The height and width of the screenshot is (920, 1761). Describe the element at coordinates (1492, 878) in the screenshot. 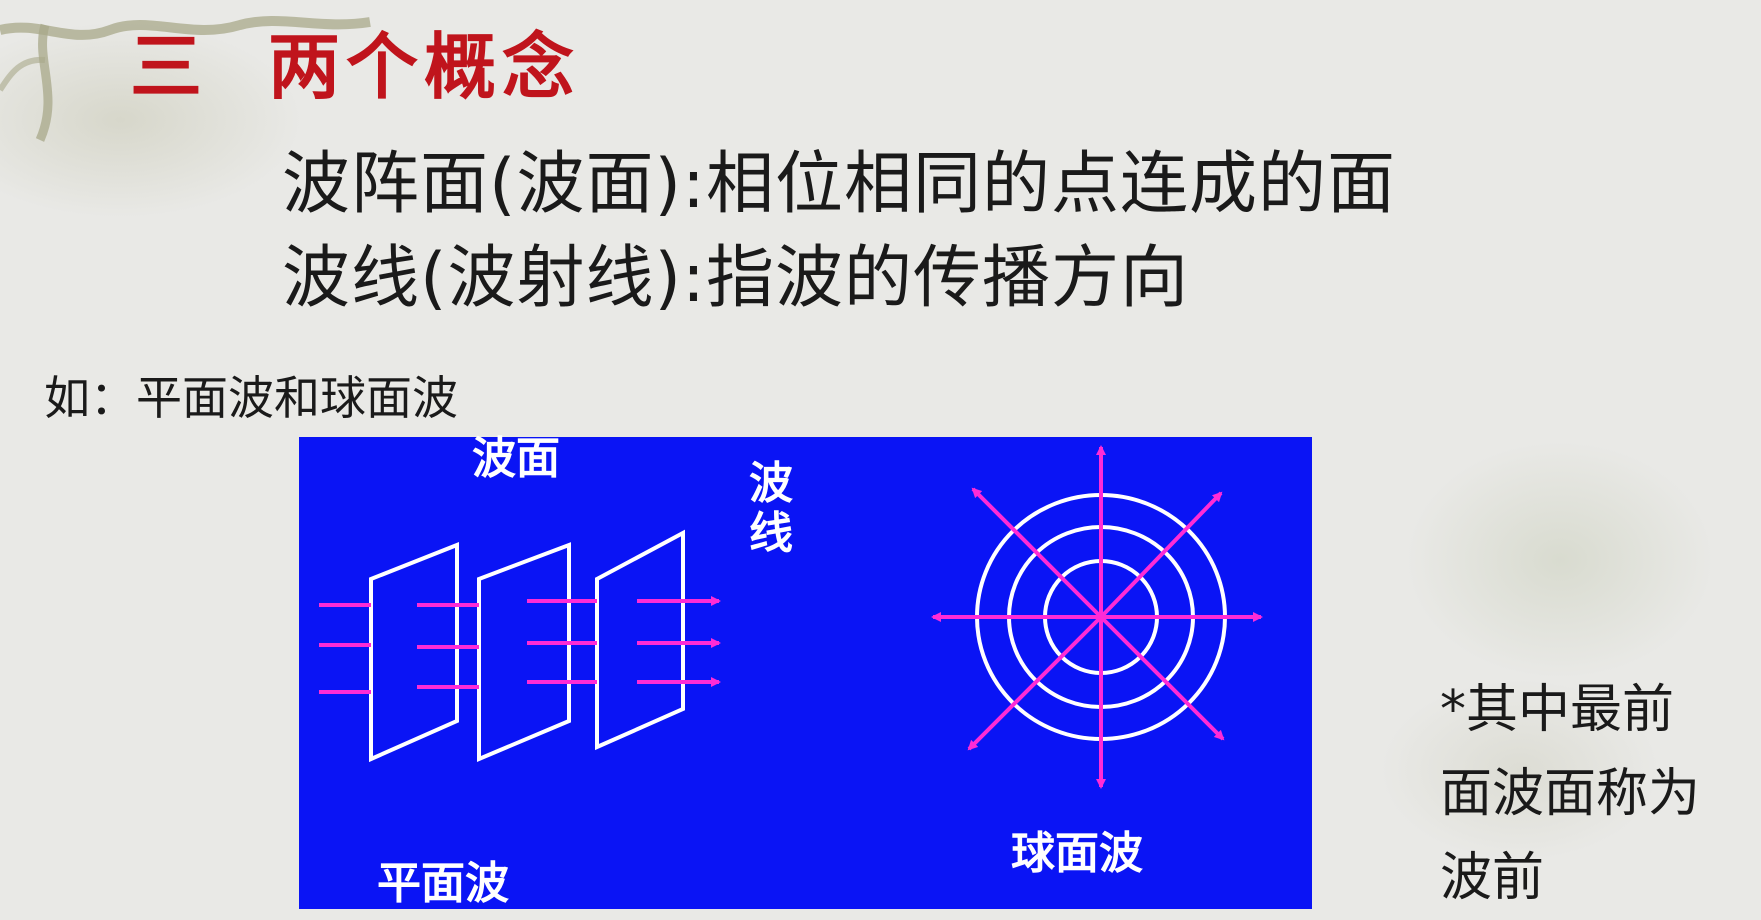

I see `note-line: 波前` at that location.